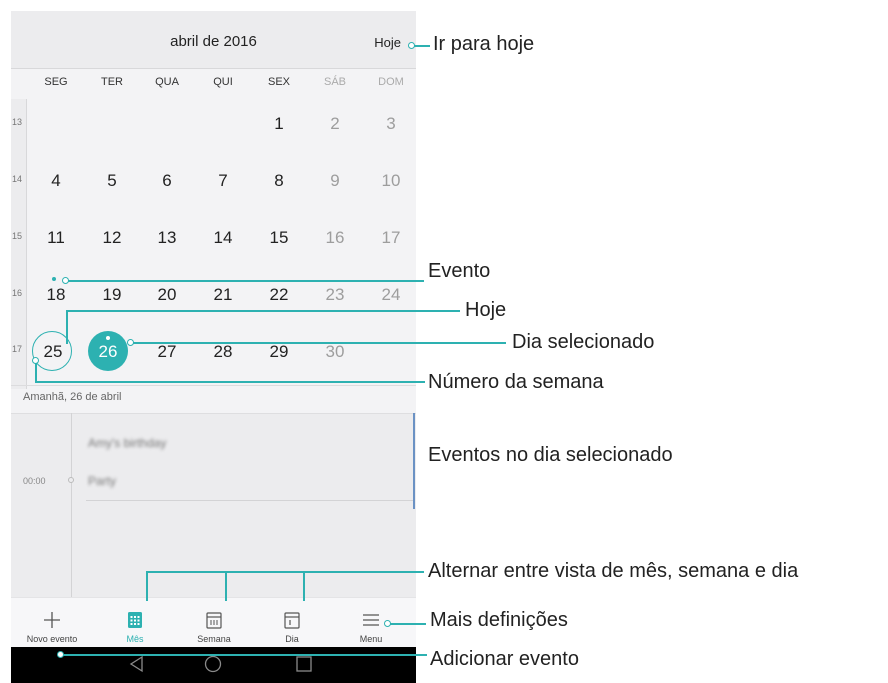 The image size is (888, 683). I want to click on day-cell: 13, so click(167, 238).